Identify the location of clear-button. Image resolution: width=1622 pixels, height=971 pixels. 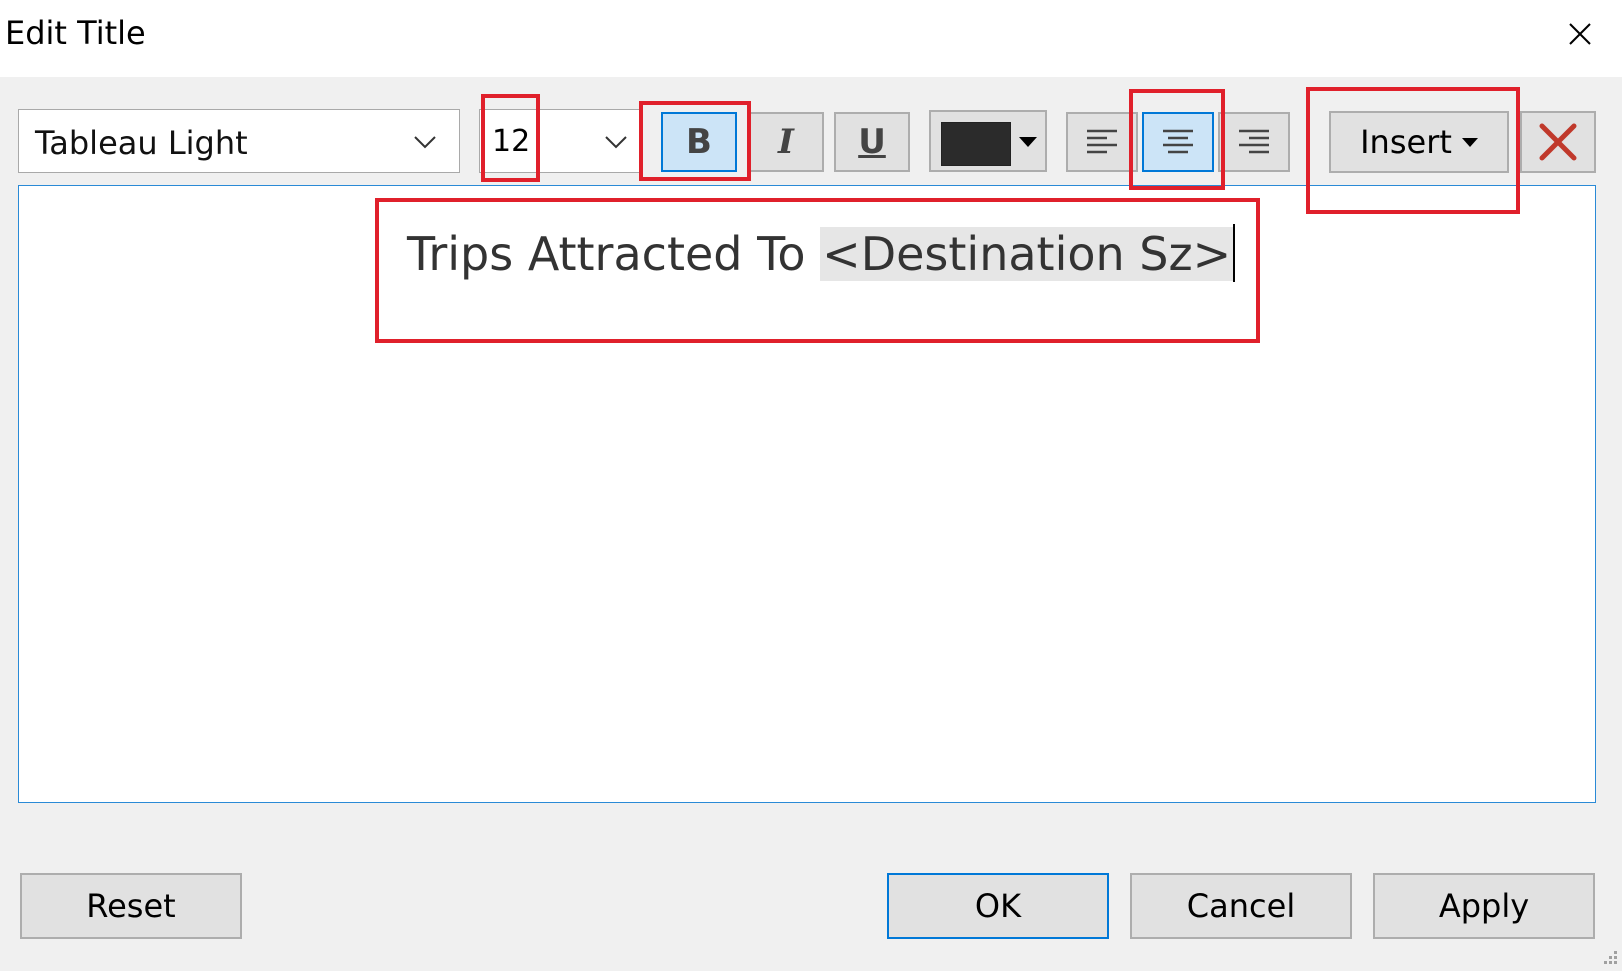
(1558, 142).